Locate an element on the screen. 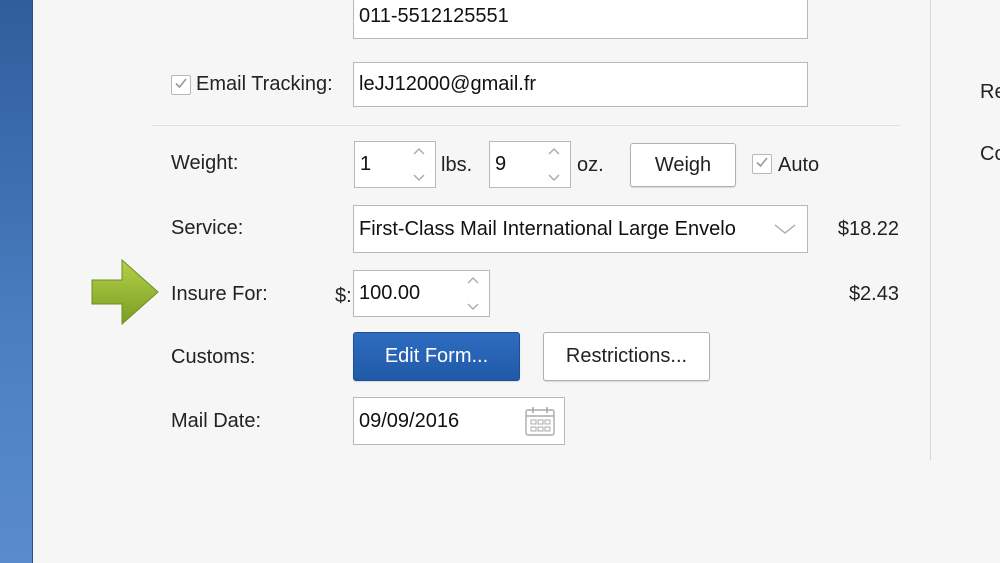 This screenshot has height=563, width=1000. service-label: Service: is located at coordinates (207, 228).